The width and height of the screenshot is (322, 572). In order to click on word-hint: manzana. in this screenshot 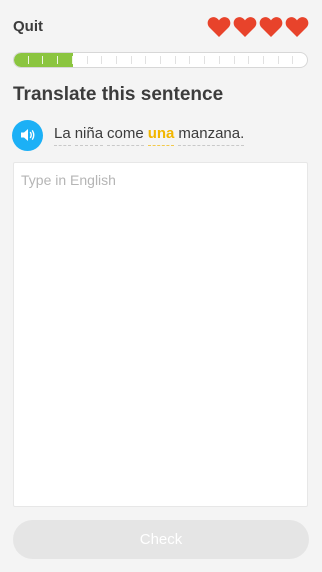, I will do `click(211, 135)`.